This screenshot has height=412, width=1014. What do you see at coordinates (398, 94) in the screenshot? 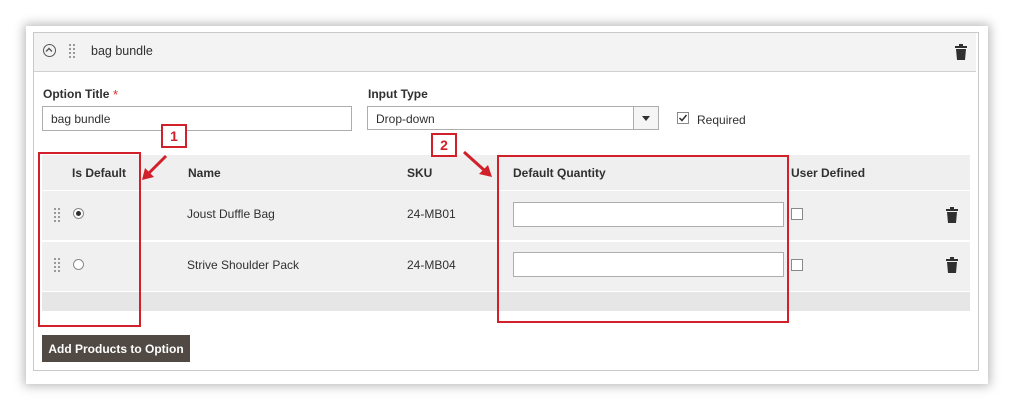
I see `input-type-label: Input Type` at bounding box center [398, 94].